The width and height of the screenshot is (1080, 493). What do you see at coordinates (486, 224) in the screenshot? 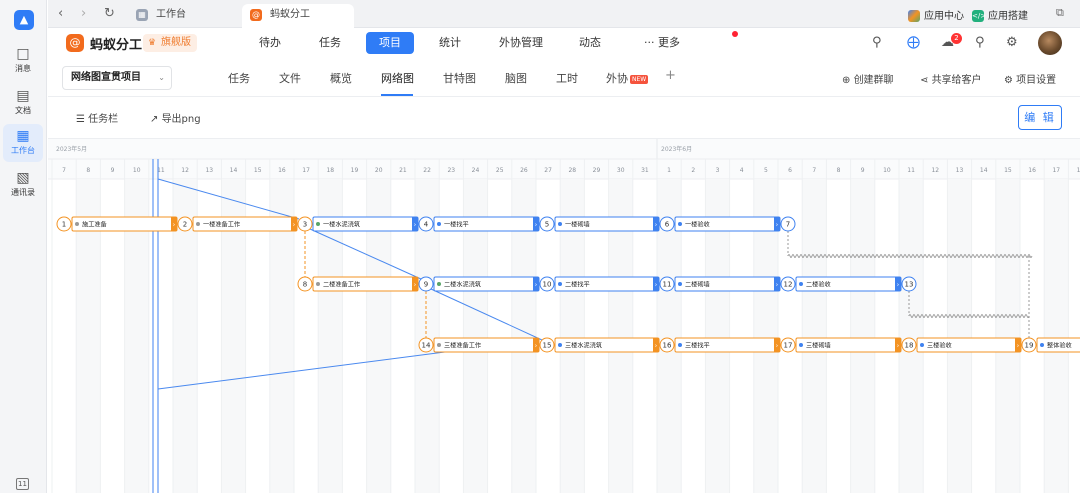
I see `task-box: › 一楼找平` at bounding box center [486, 224].